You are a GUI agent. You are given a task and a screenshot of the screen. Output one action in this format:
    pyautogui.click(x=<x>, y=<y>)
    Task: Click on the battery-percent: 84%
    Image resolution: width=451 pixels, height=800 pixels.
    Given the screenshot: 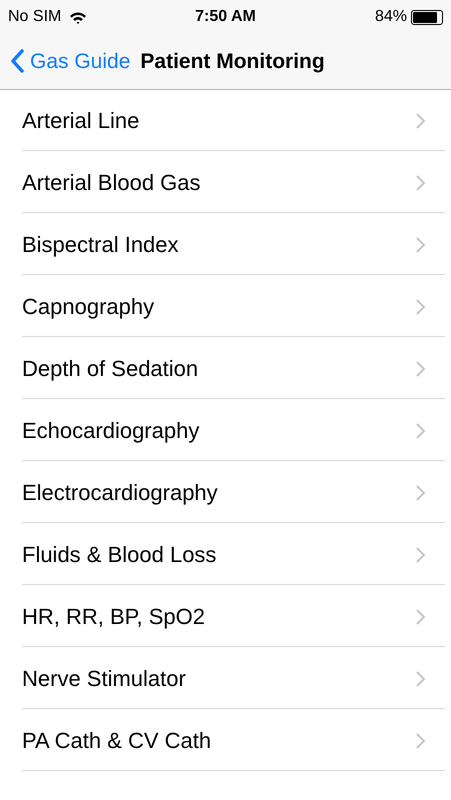 What is the action you would take?
    pyautogui.click(x=390, y=17)
    